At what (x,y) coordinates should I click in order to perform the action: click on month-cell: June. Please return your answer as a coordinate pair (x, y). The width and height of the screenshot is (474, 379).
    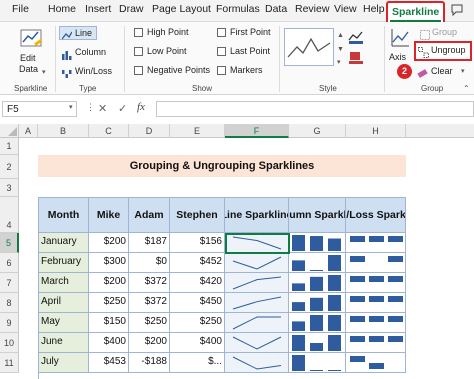
    Looking at the image, I should click on (64, 343).